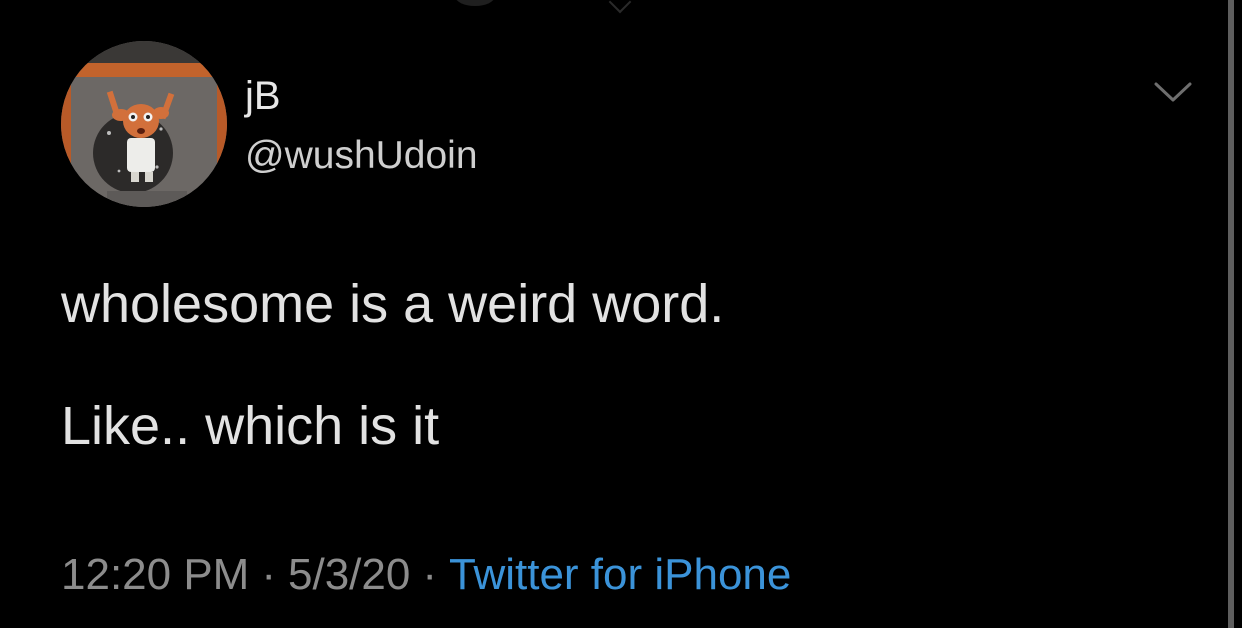  What do you see at coordinates (250, 426) in the screenshot?
I see `tweet-text-line: Like.. which is it` at bounding box center [250, 426].